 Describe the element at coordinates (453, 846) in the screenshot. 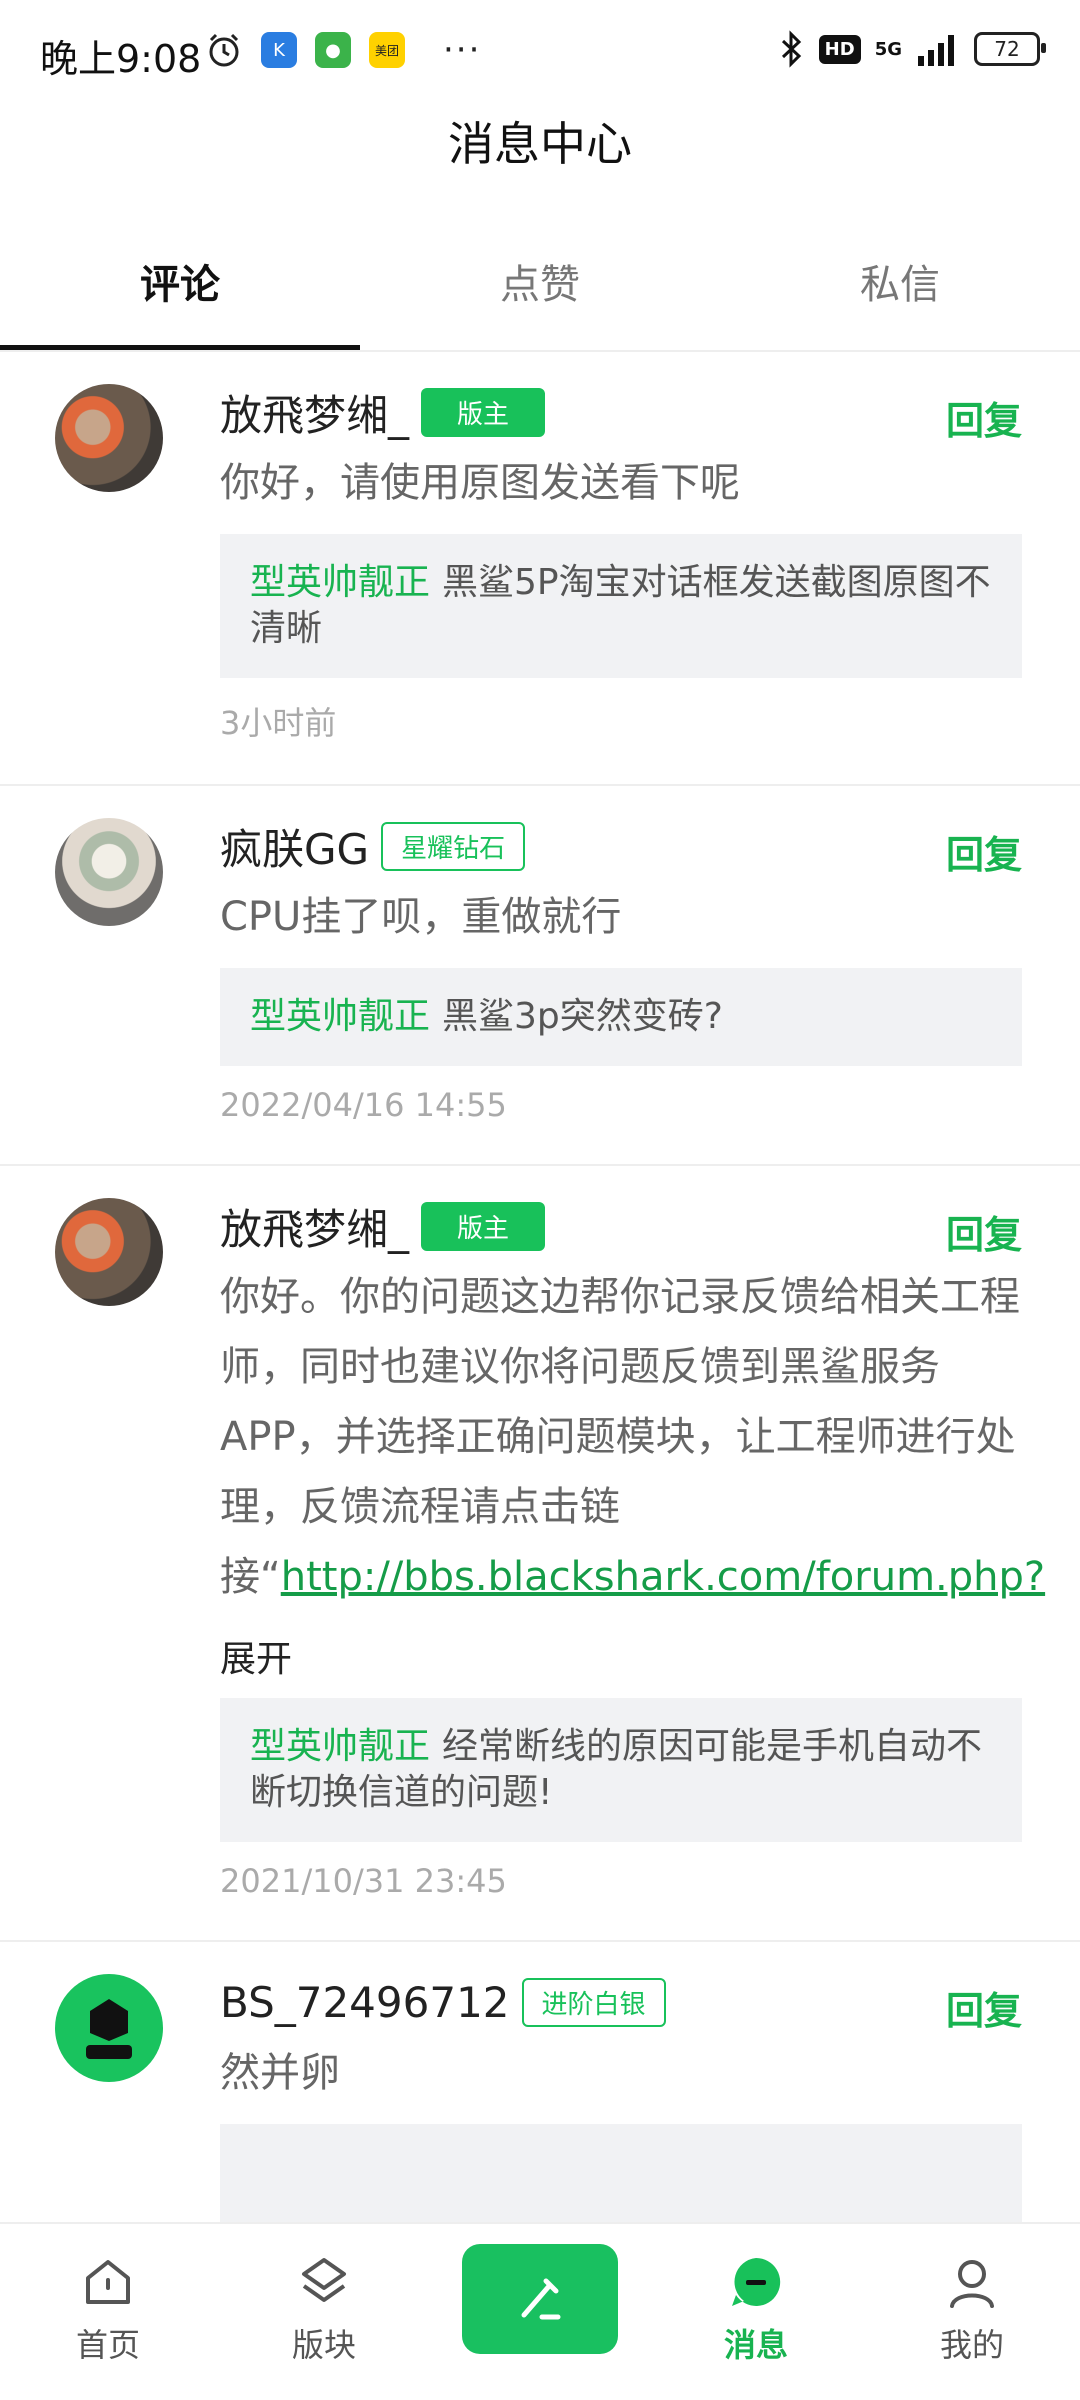

I see `level-badge: 星耀钻石` at that location.